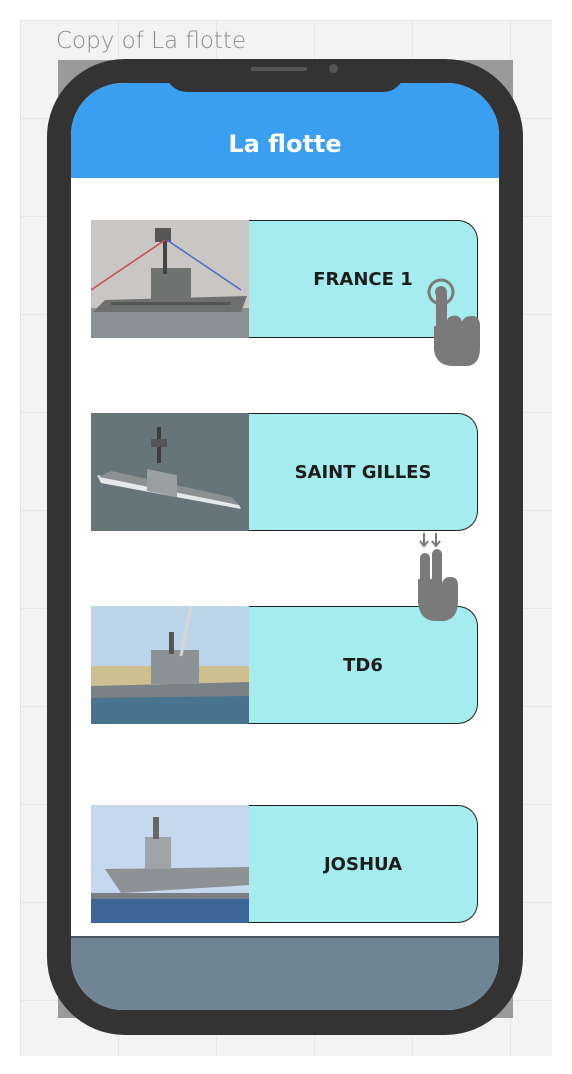  Describe the element at coordinates (170, 472) in the screenshot. I see `ship-photo-saint-gilles` at that location.